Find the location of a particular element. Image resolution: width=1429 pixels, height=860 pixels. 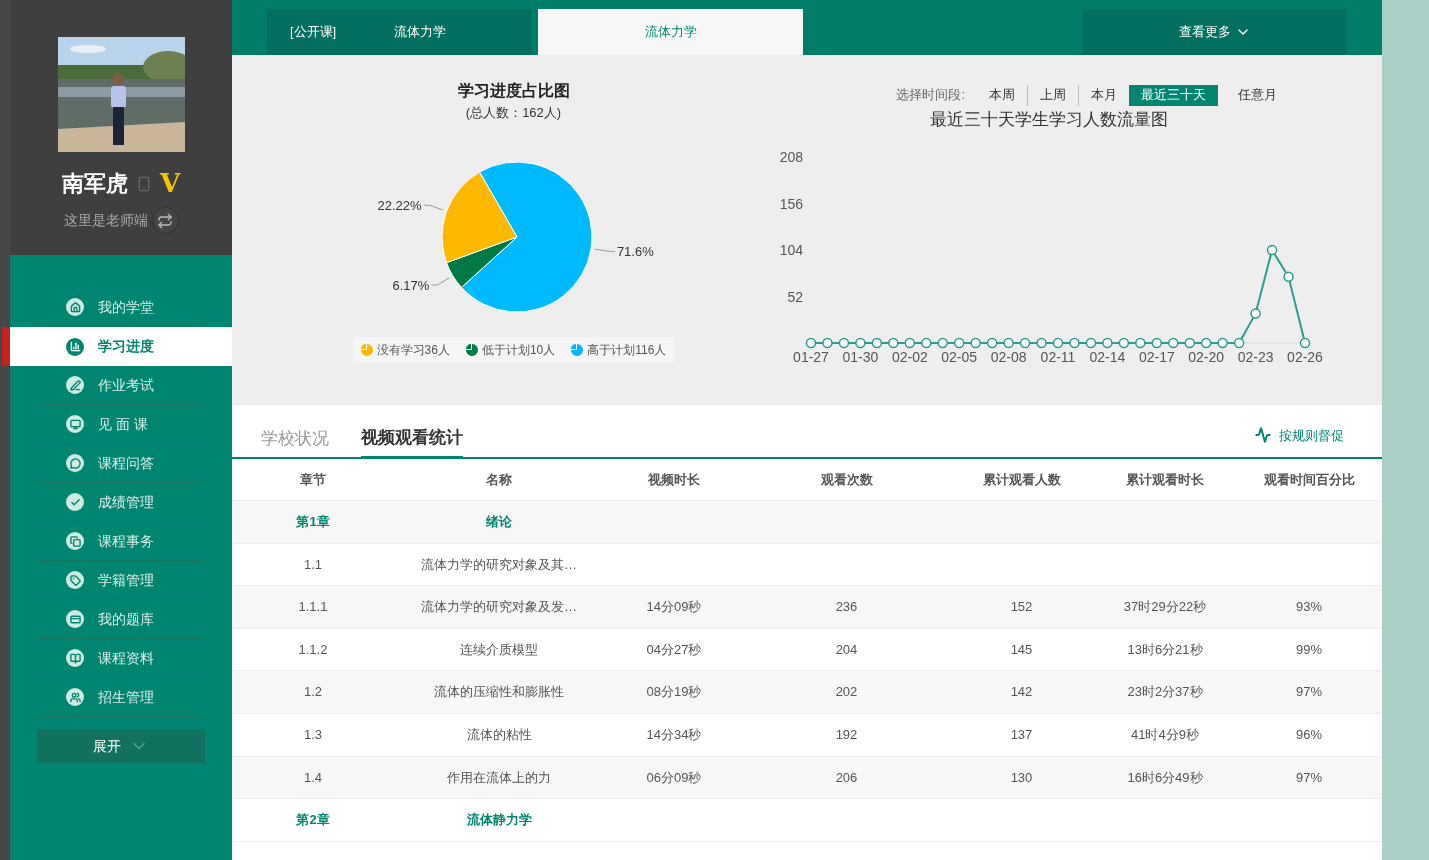

table-cell-text: 连续介质模型 is located at coordinates (499, 649).